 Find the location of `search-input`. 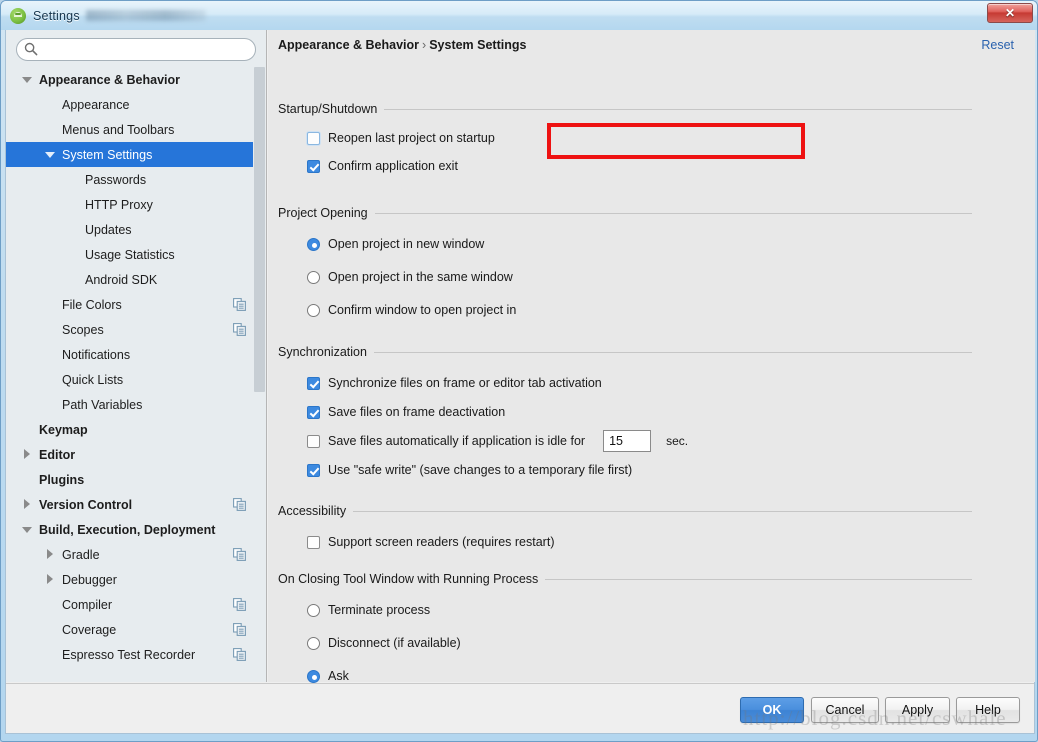

search-input is located at coordinates (136, 49).